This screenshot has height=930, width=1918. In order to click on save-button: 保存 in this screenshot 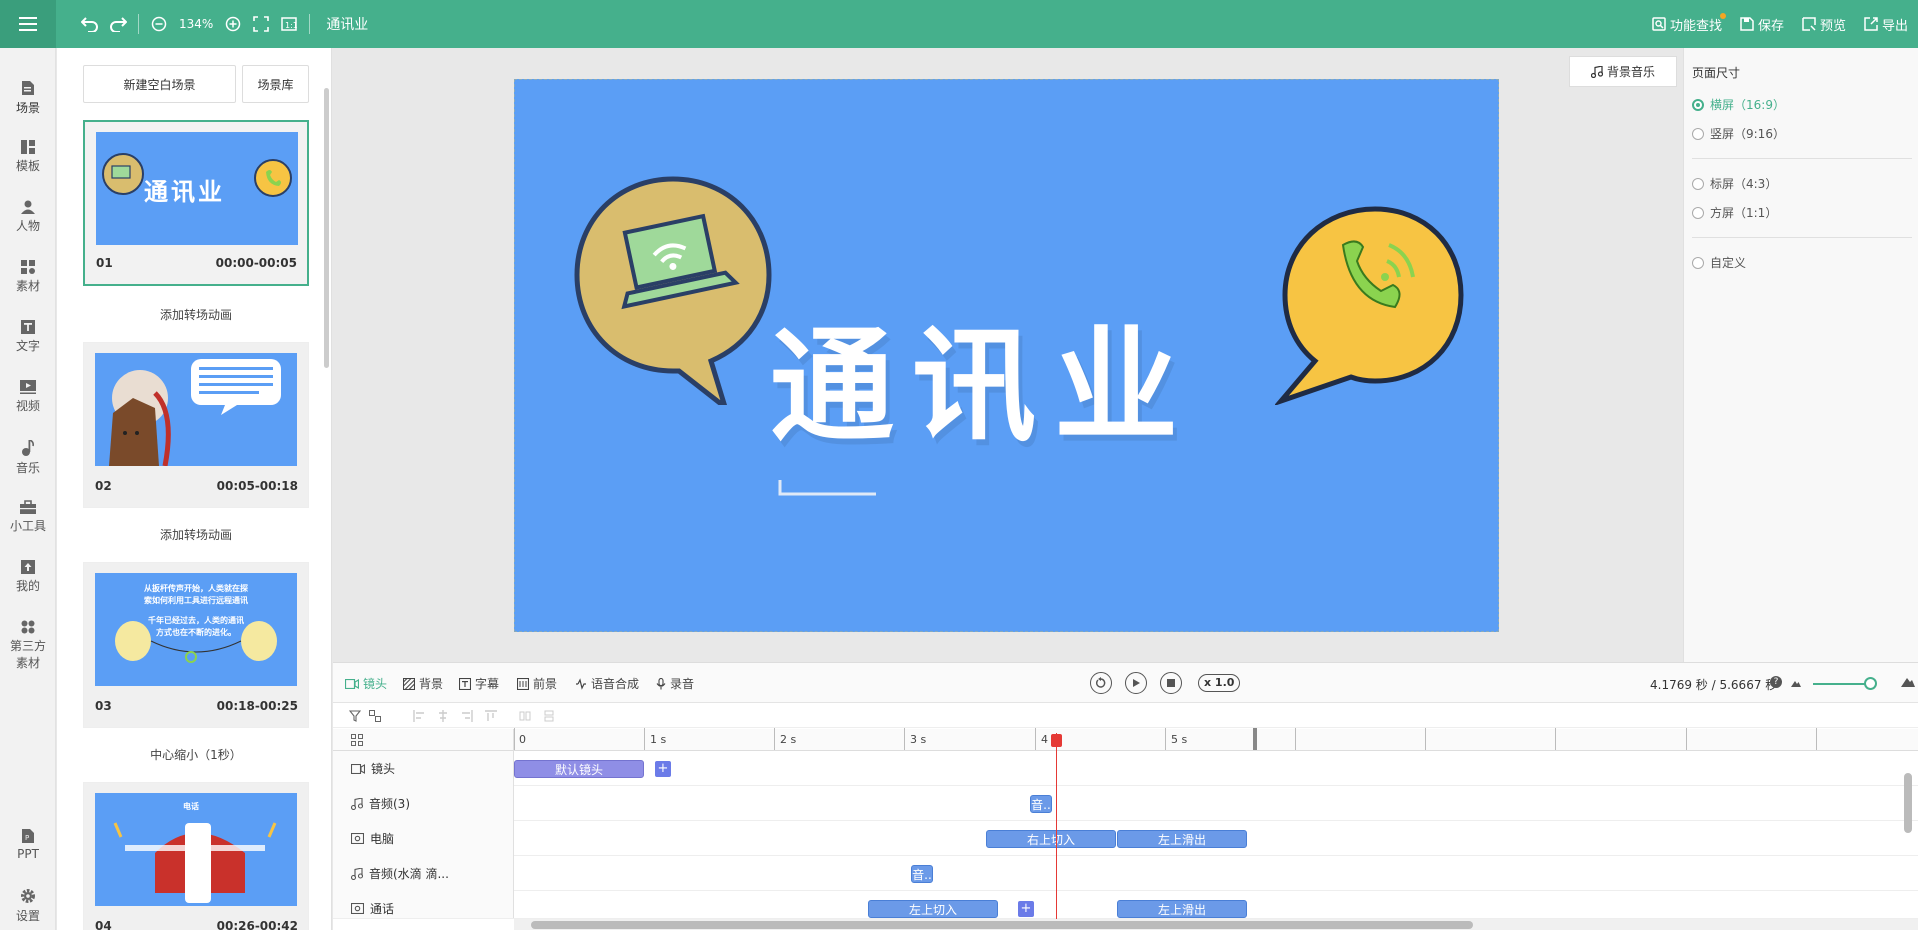, I will do `click(1762, 24)`.